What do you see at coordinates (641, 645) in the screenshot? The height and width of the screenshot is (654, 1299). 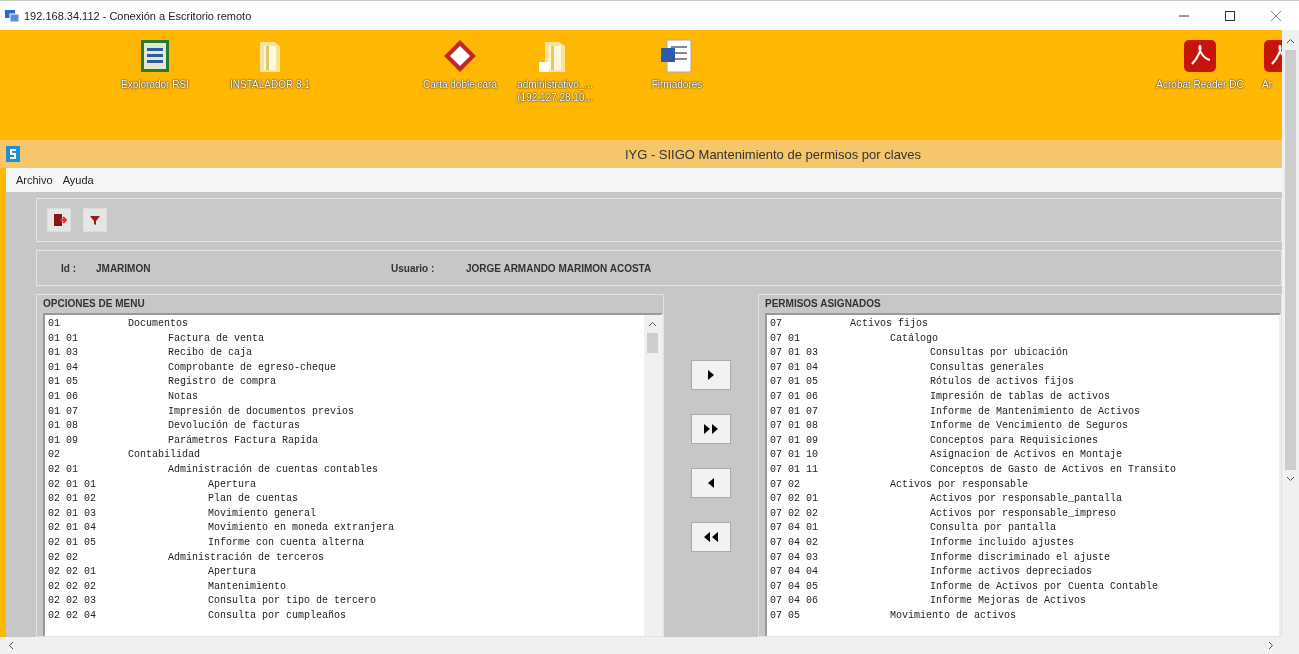 I see `horizontal-scrollbar` at bounding box center [641, 645].